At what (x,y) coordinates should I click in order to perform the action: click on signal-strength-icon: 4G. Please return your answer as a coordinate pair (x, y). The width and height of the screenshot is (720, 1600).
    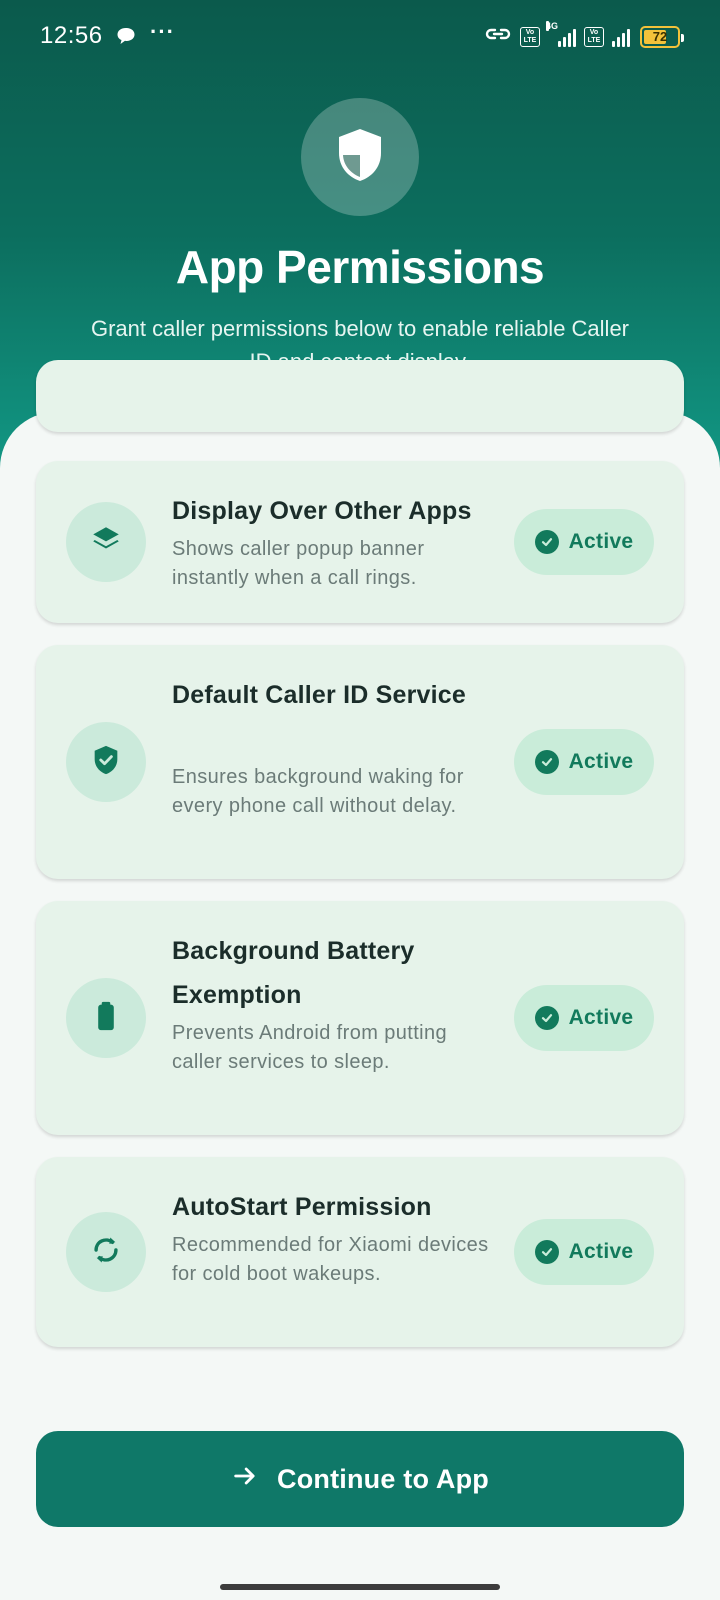
    Looking at the image, I should click on (561, 33).